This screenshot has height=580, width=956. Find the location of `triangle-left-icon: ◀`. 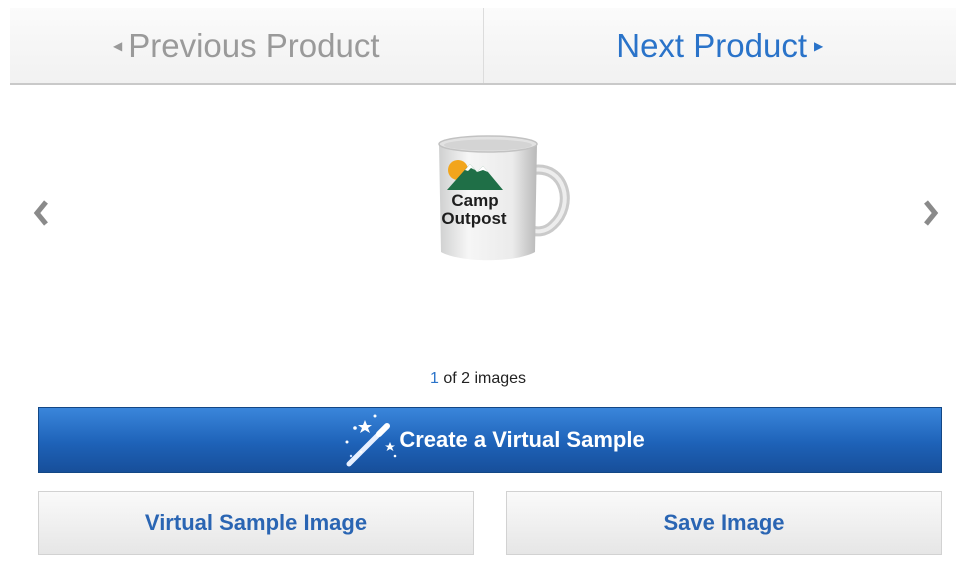

triangle-left-icon: ◀ is located at coordinates (117, 45).